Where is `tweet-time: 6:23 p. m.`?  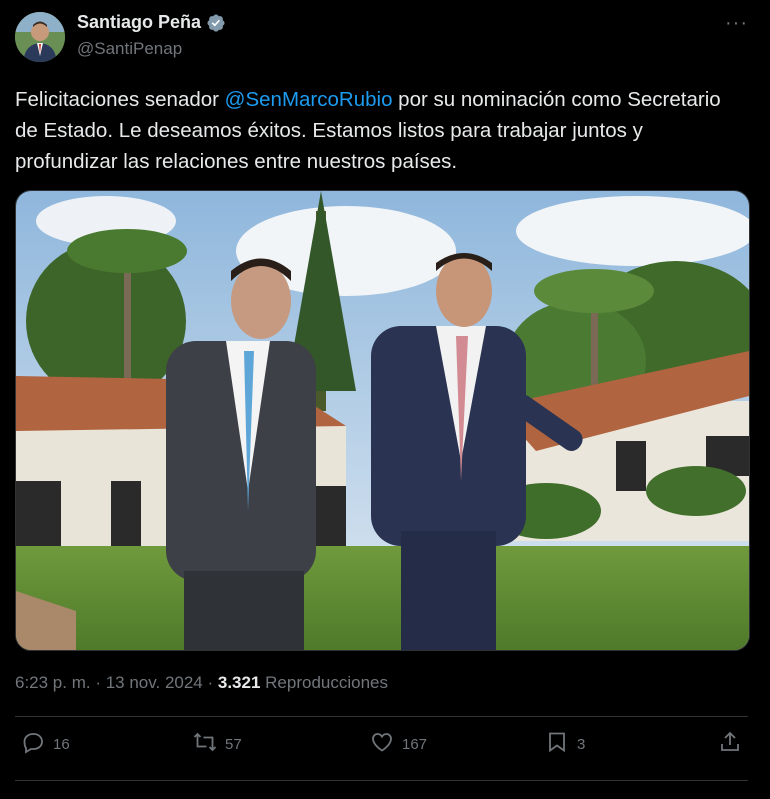
tweet-time: 6:23 p. m. is located at coordinates (53, 682).